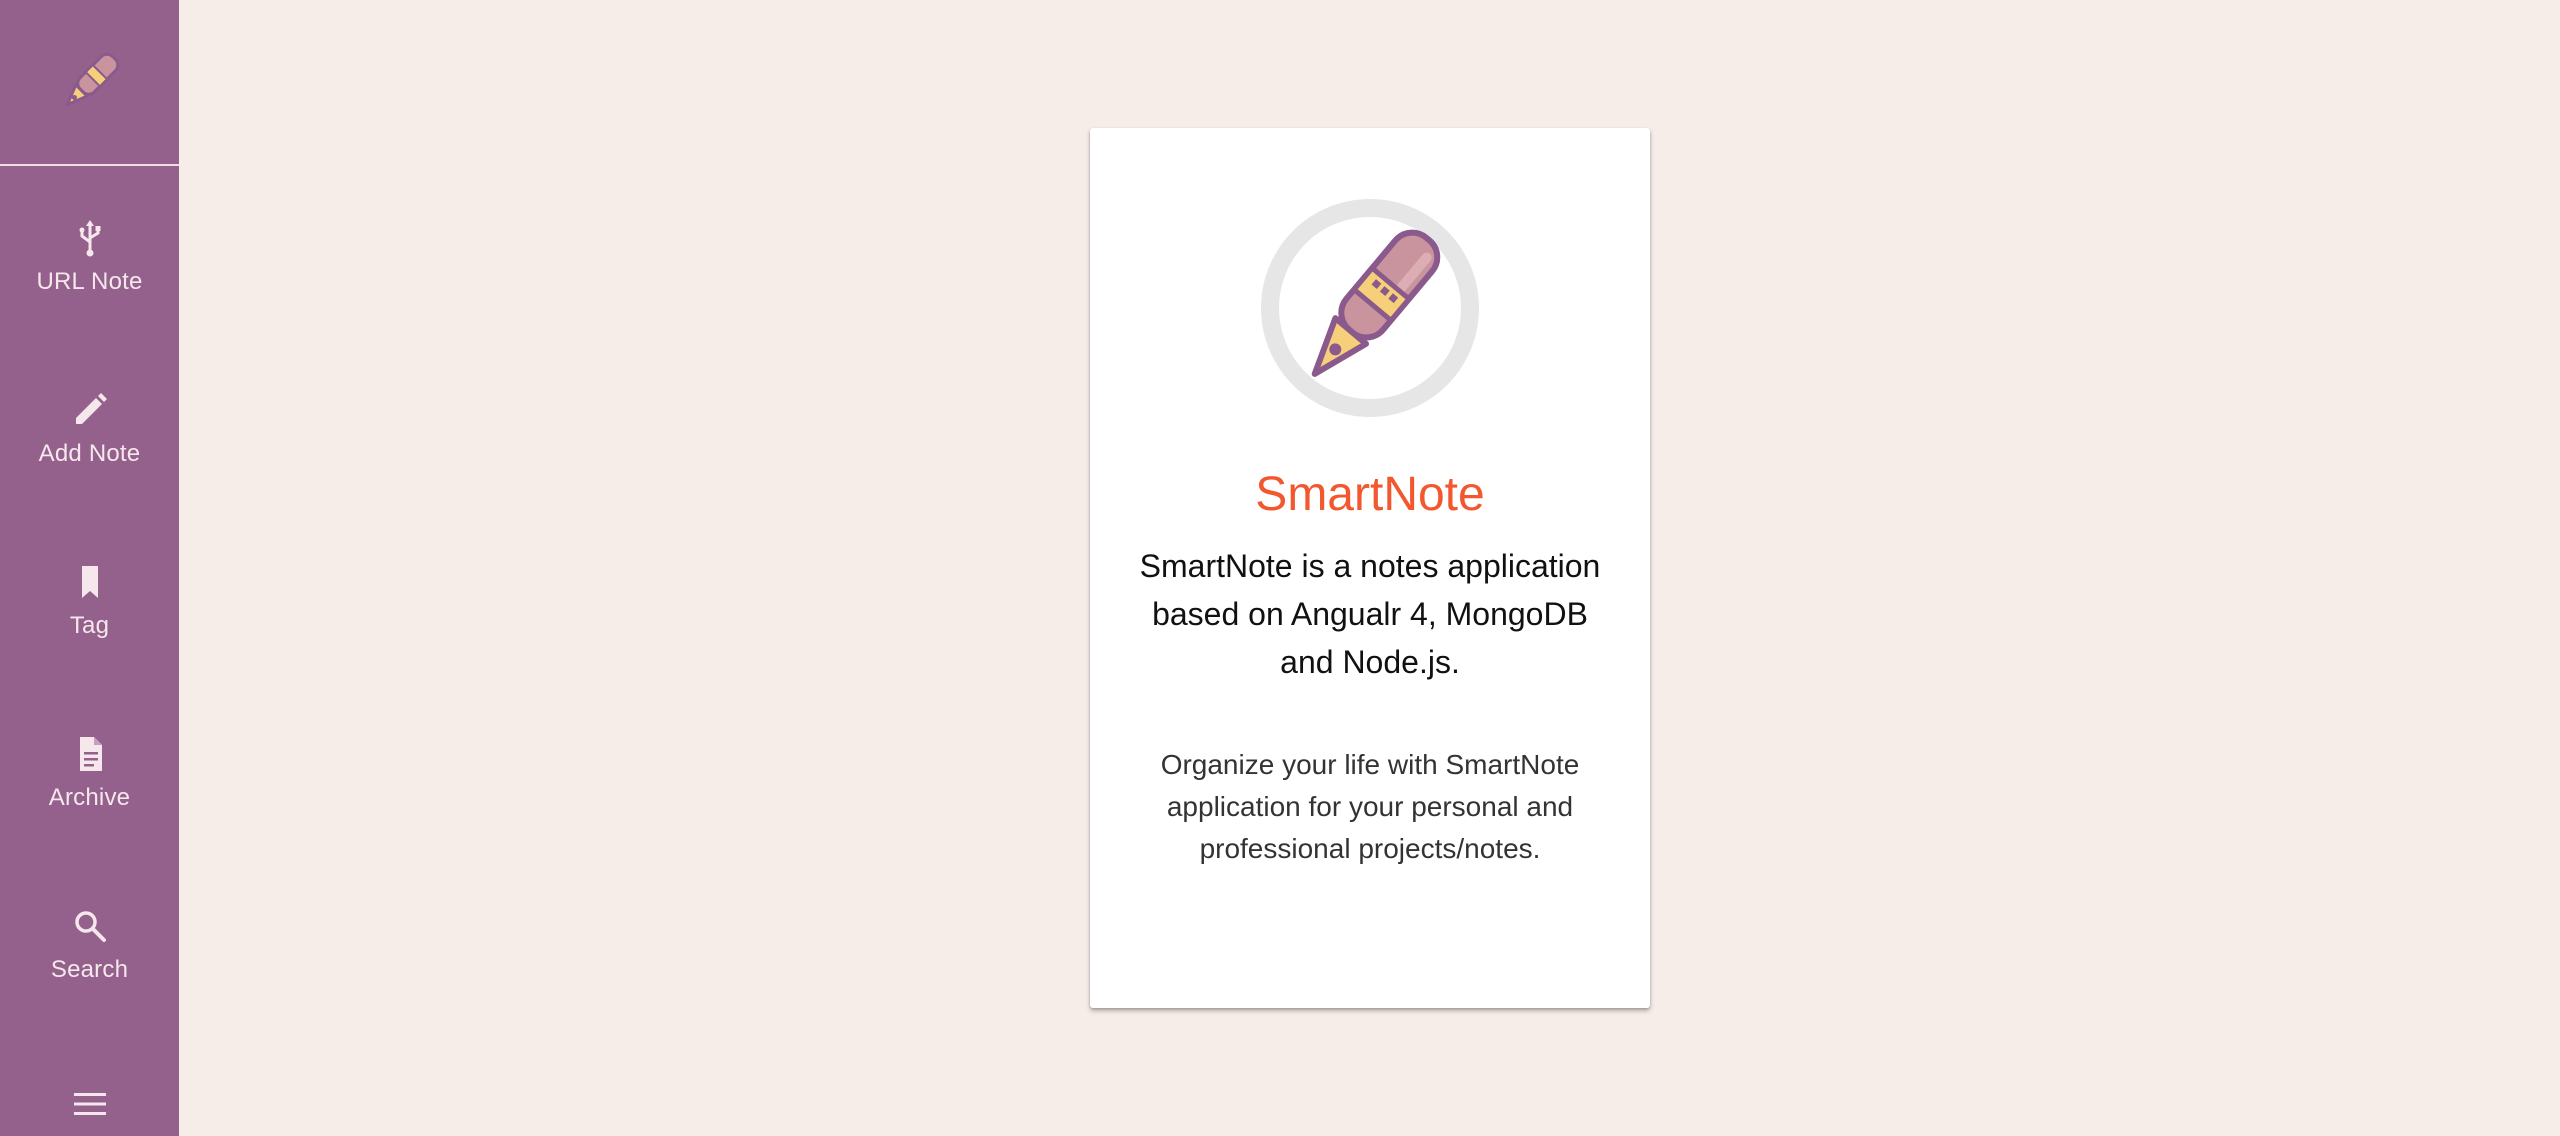 This screenshot has width=2560, height=1136. Describe the element at coordinates (1370, 494) in the screenshot. I see `app-title: SmartNote` at that location.